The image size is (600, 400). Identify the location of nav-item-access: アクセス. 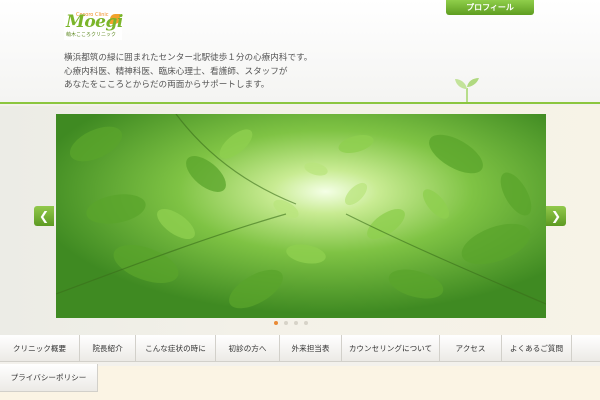
(471, 348).